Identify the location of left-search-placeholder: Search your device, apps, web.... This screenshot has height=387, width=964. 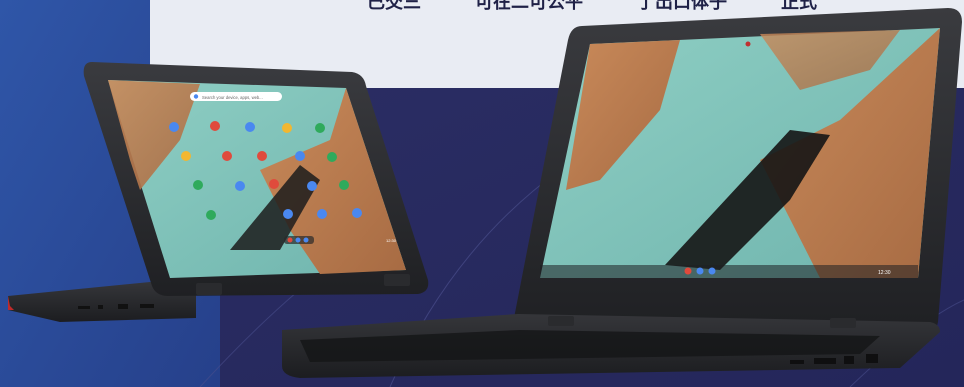
(232, 97).